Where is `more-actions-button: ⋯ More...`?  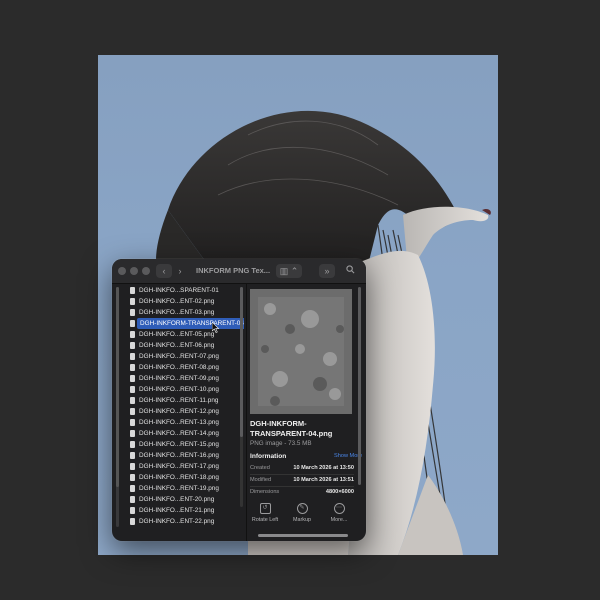
more-actions-button: ⋯ More... is located at coordinates (339, 513).